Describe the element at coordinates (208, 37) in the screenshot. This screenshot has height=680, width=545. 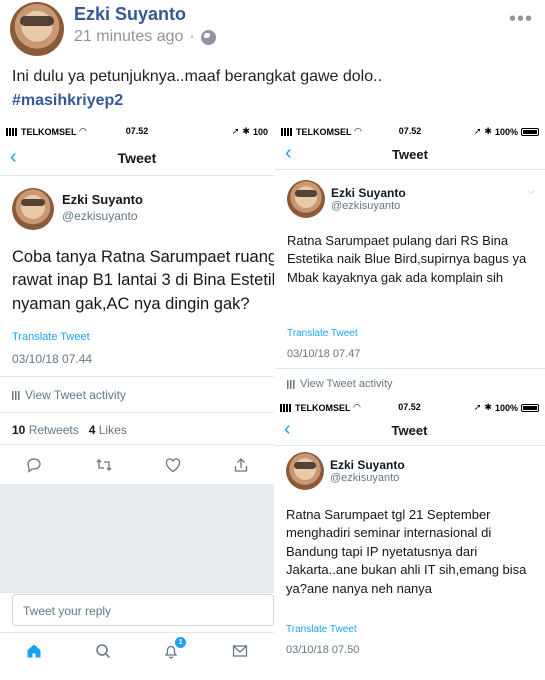
I see `globe-icon` at that location.